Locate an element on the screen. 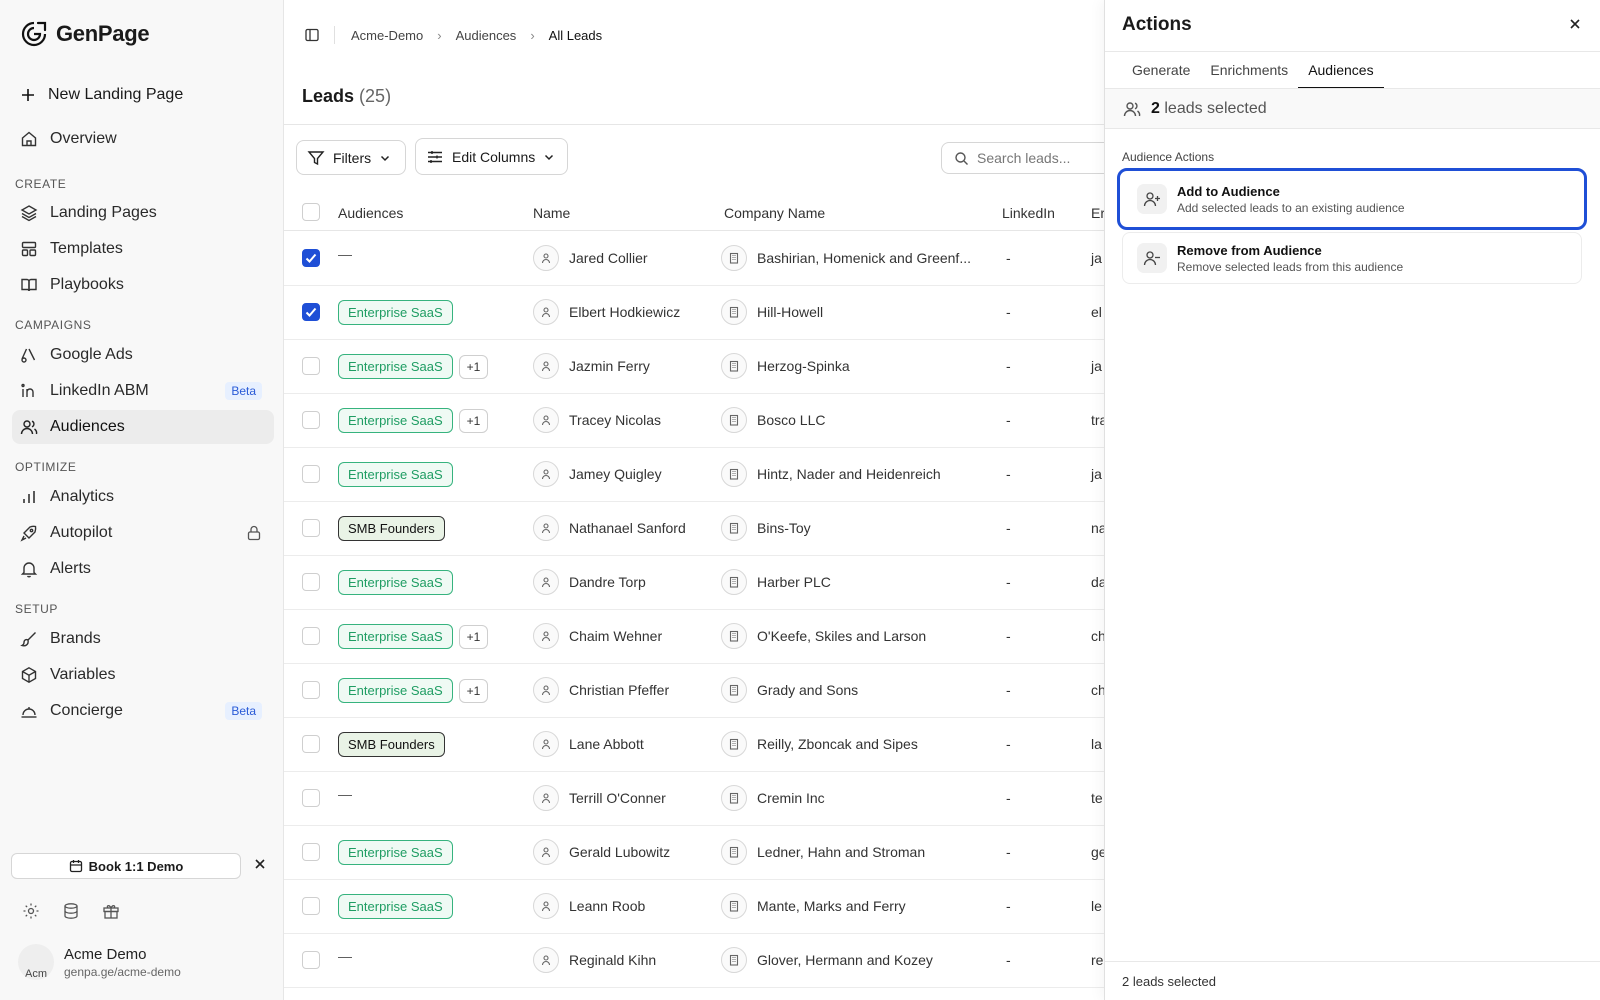 This screenshot has height=1000, width=1600. lead-name: Lane Abbott is located at coordinates (606, 744).